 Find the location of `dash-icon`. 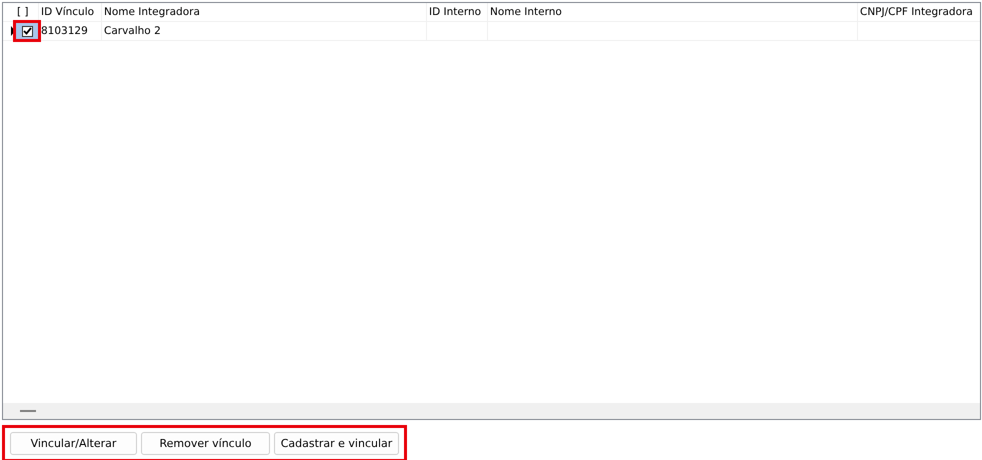

dash-icon is located at coordinates (28, 411).